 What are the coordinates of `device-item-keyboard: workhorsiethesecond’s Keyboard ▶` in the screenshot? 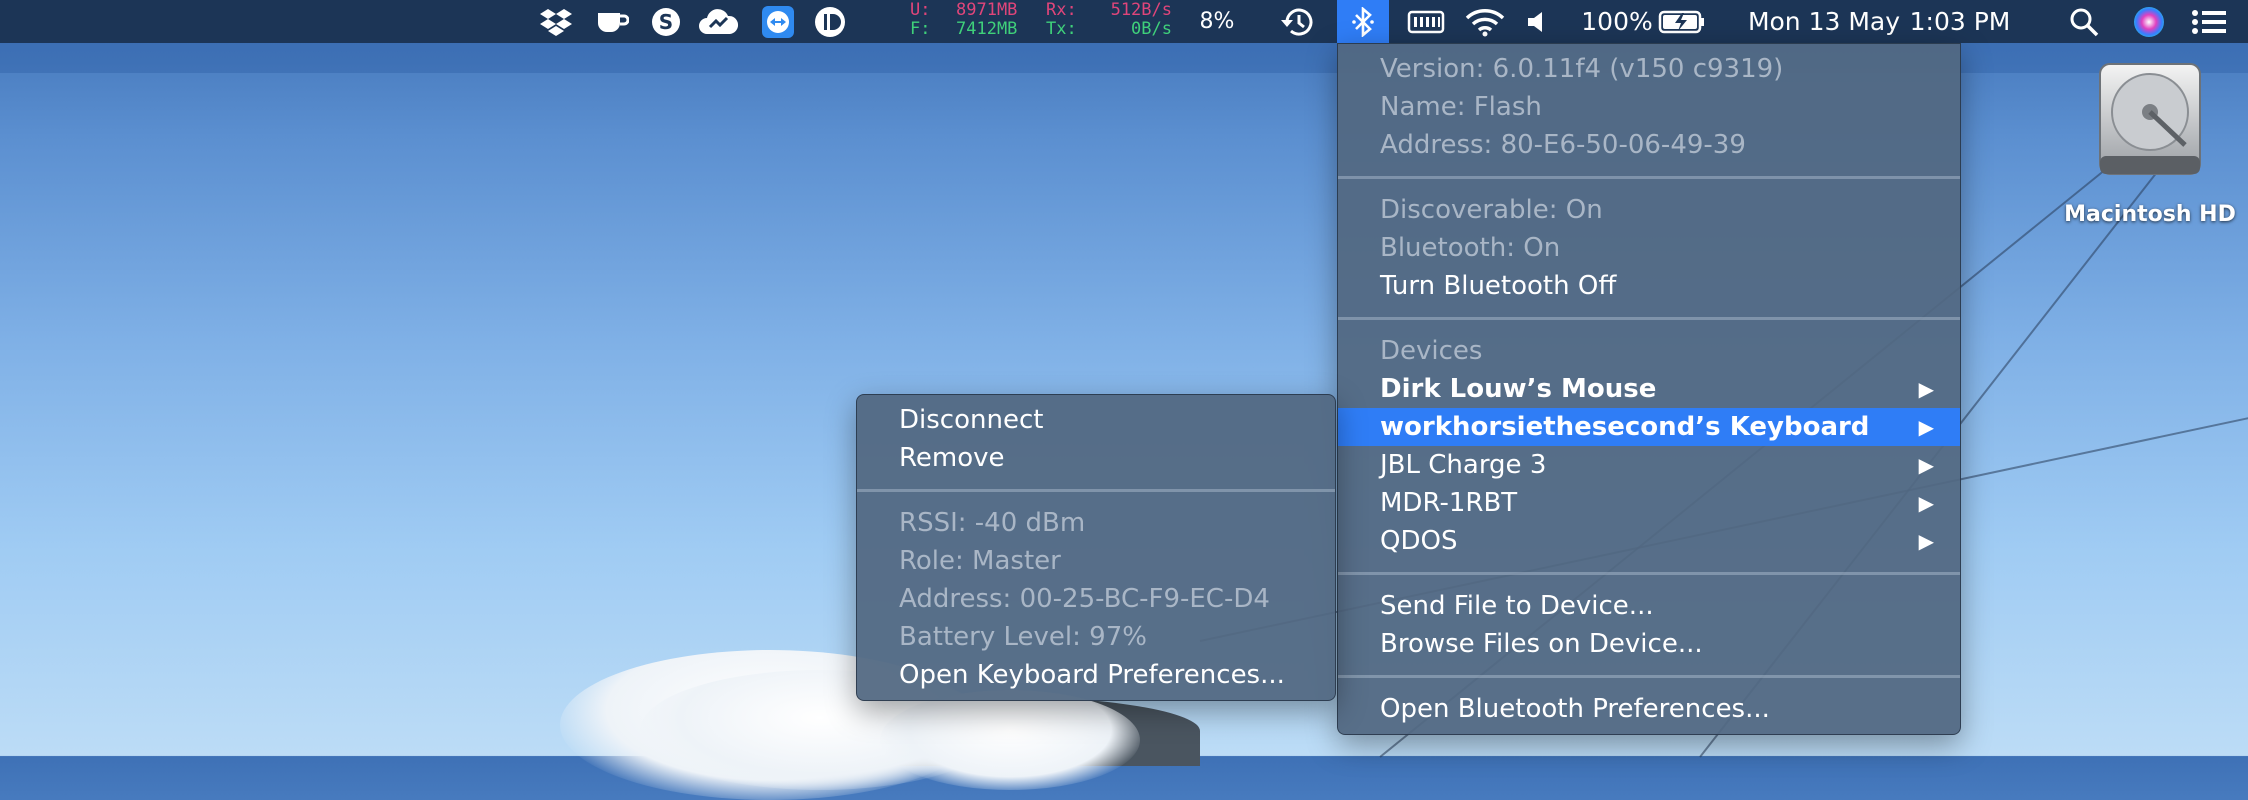 It's located at (1649, 427).